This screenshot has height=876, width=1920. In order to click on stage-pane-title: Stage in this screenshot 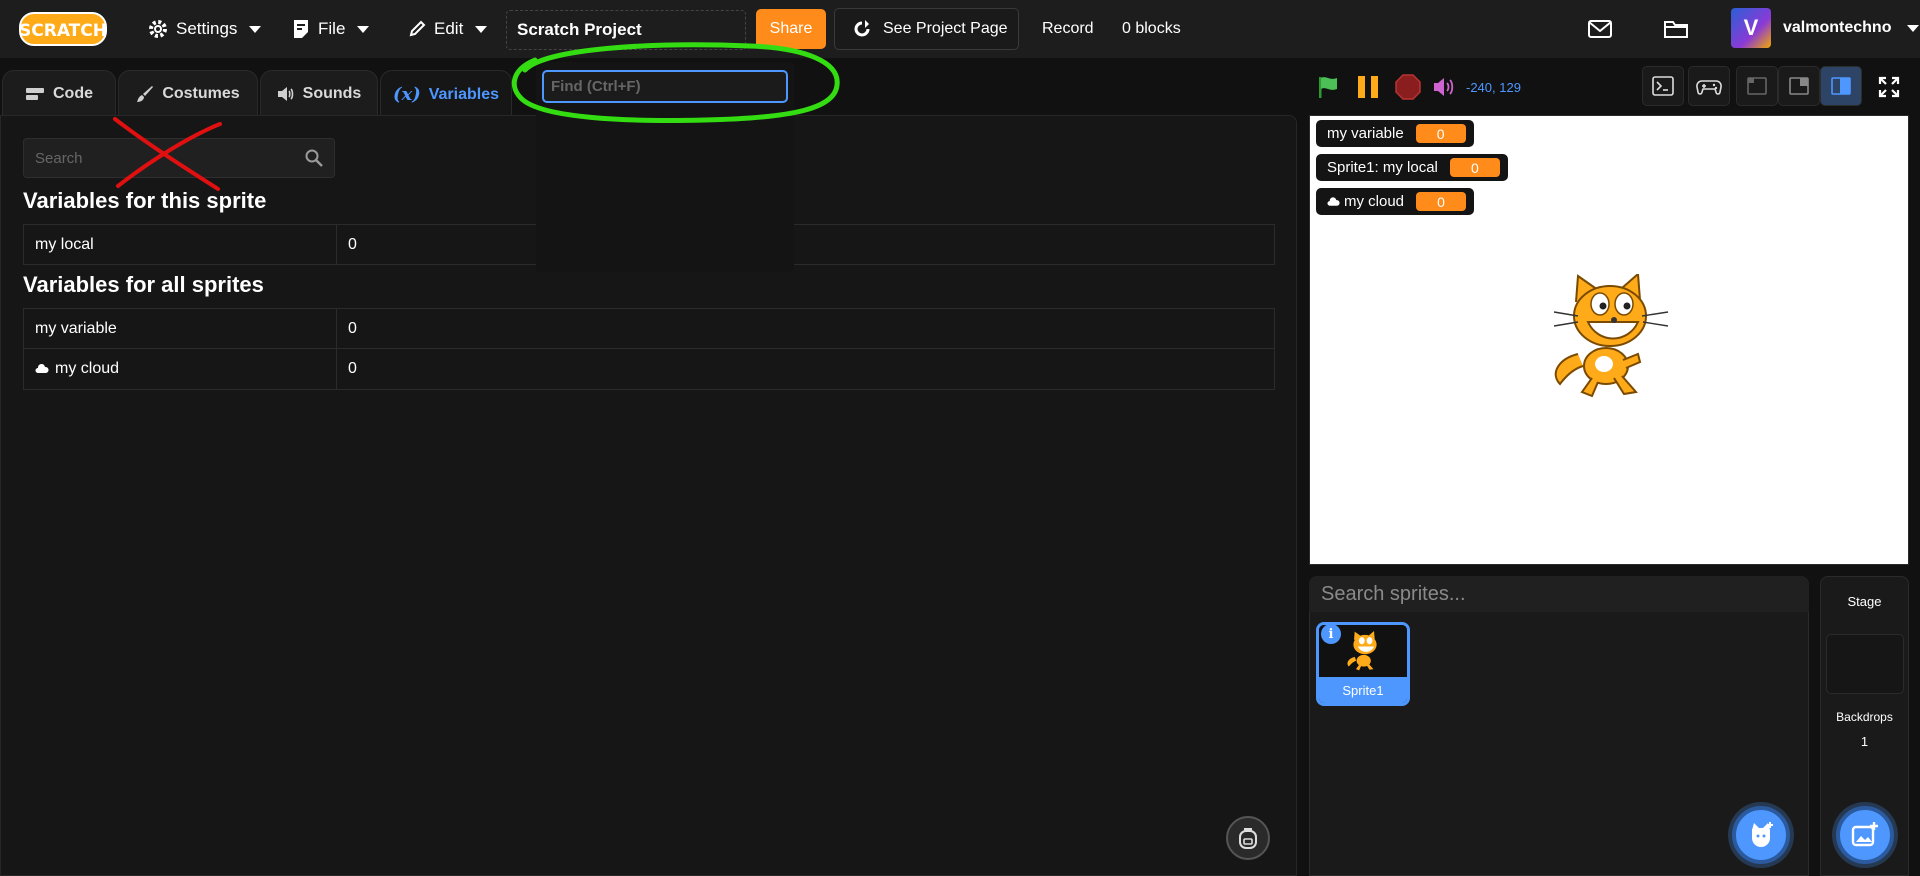, I will do `click(1864, 601)`.